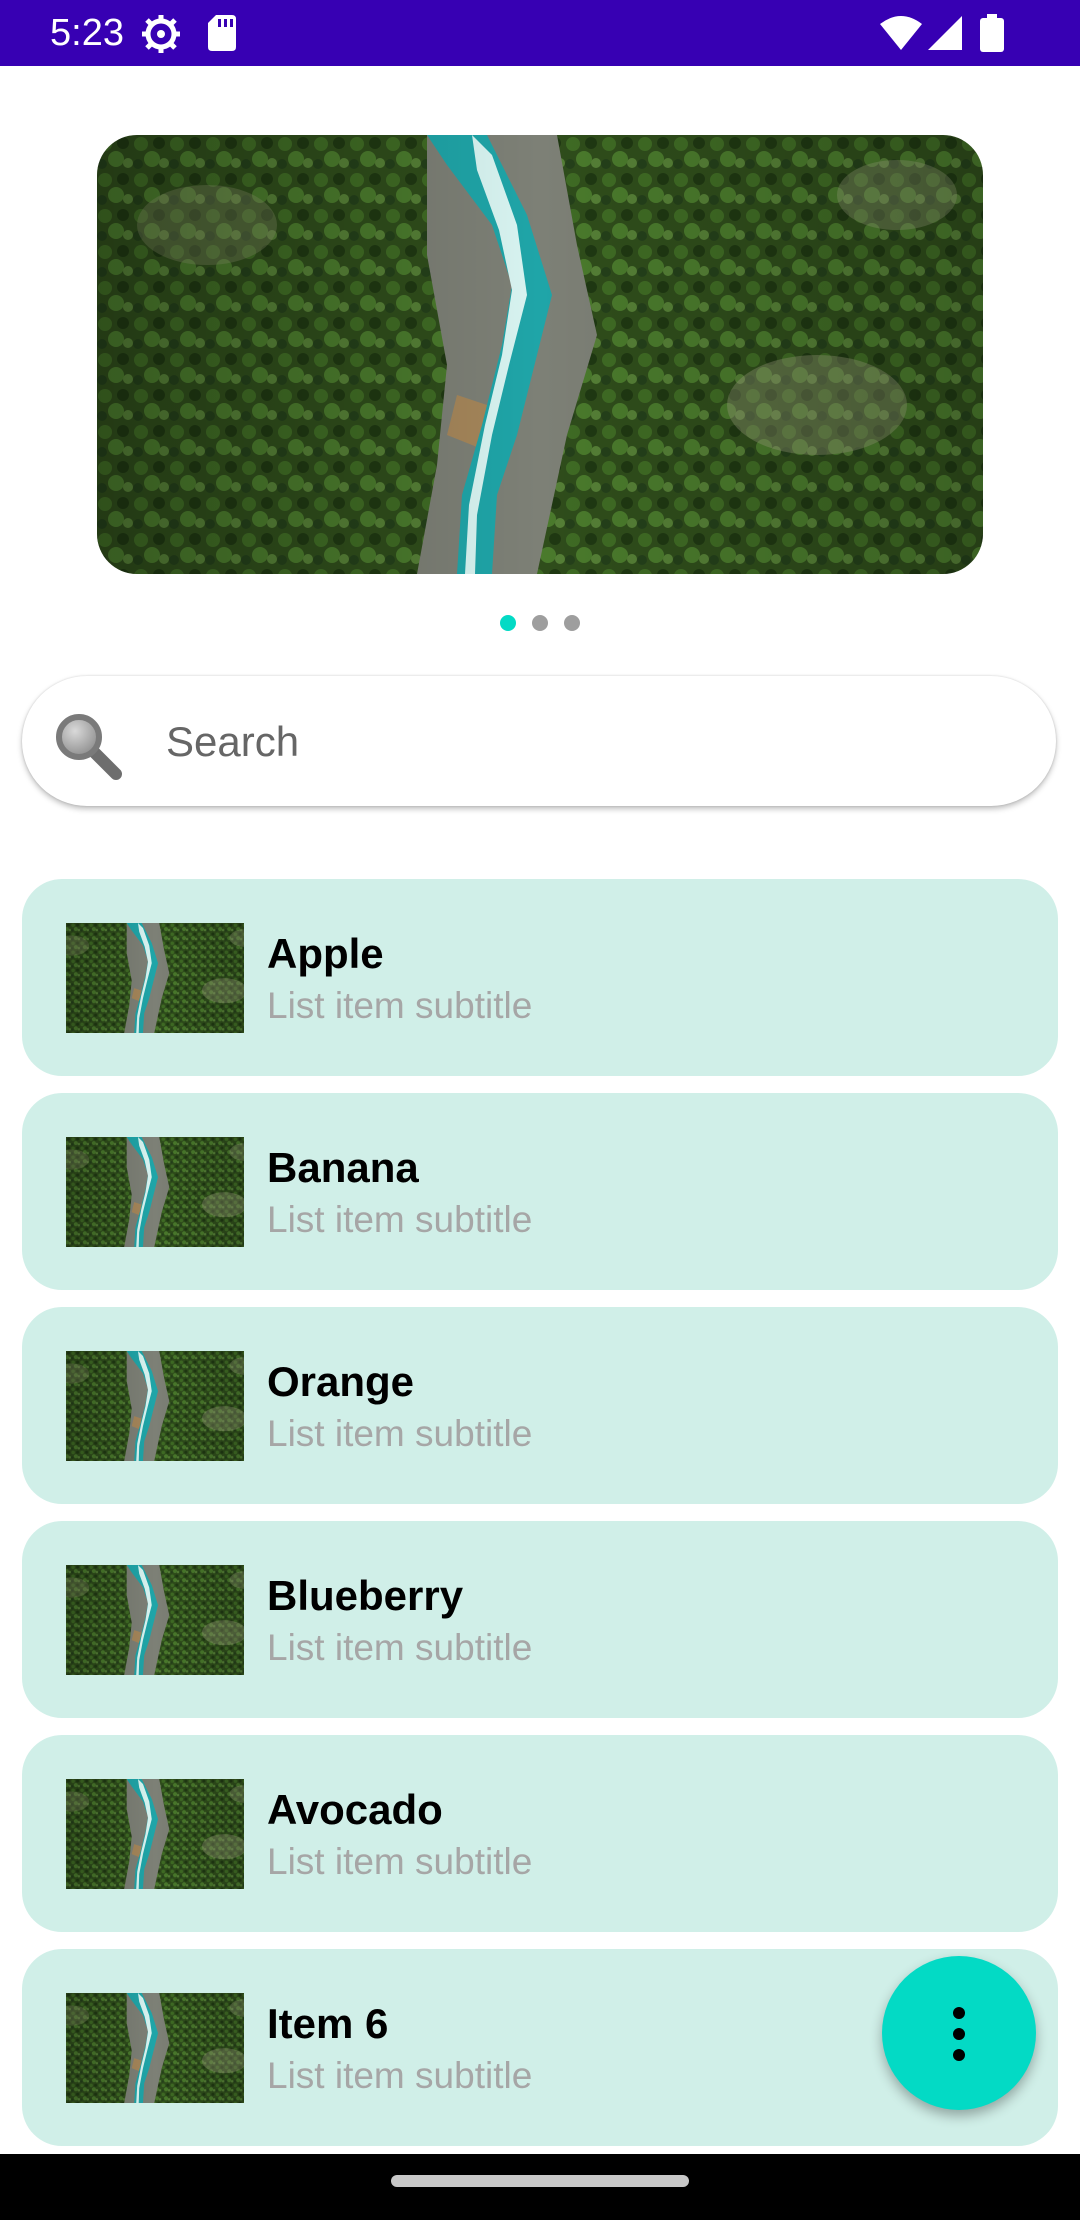 Image resolution: width=1080 pixels, height=2220 pixels. Describe the element at coordinates (540, 1619) in the screenshot. I see `list-item: Blueberry List item subtitle` at that location.